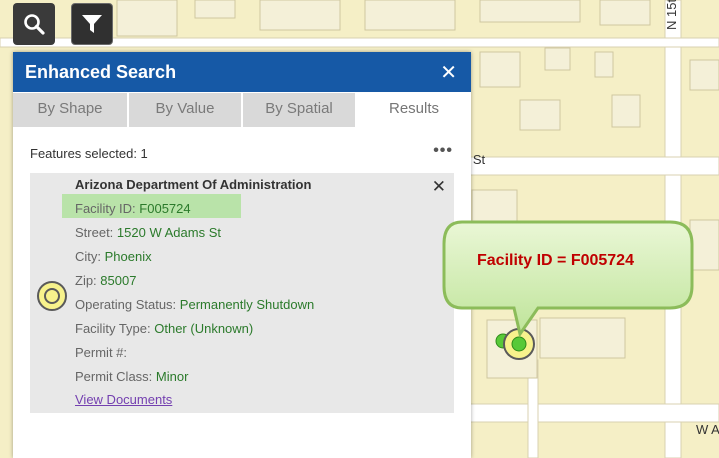 The height and width of the screenshot is (458, 719). Describe the element at coordinates (101, 352) in the screenshot. I see `field-permit-number: Permit #:` at that location.